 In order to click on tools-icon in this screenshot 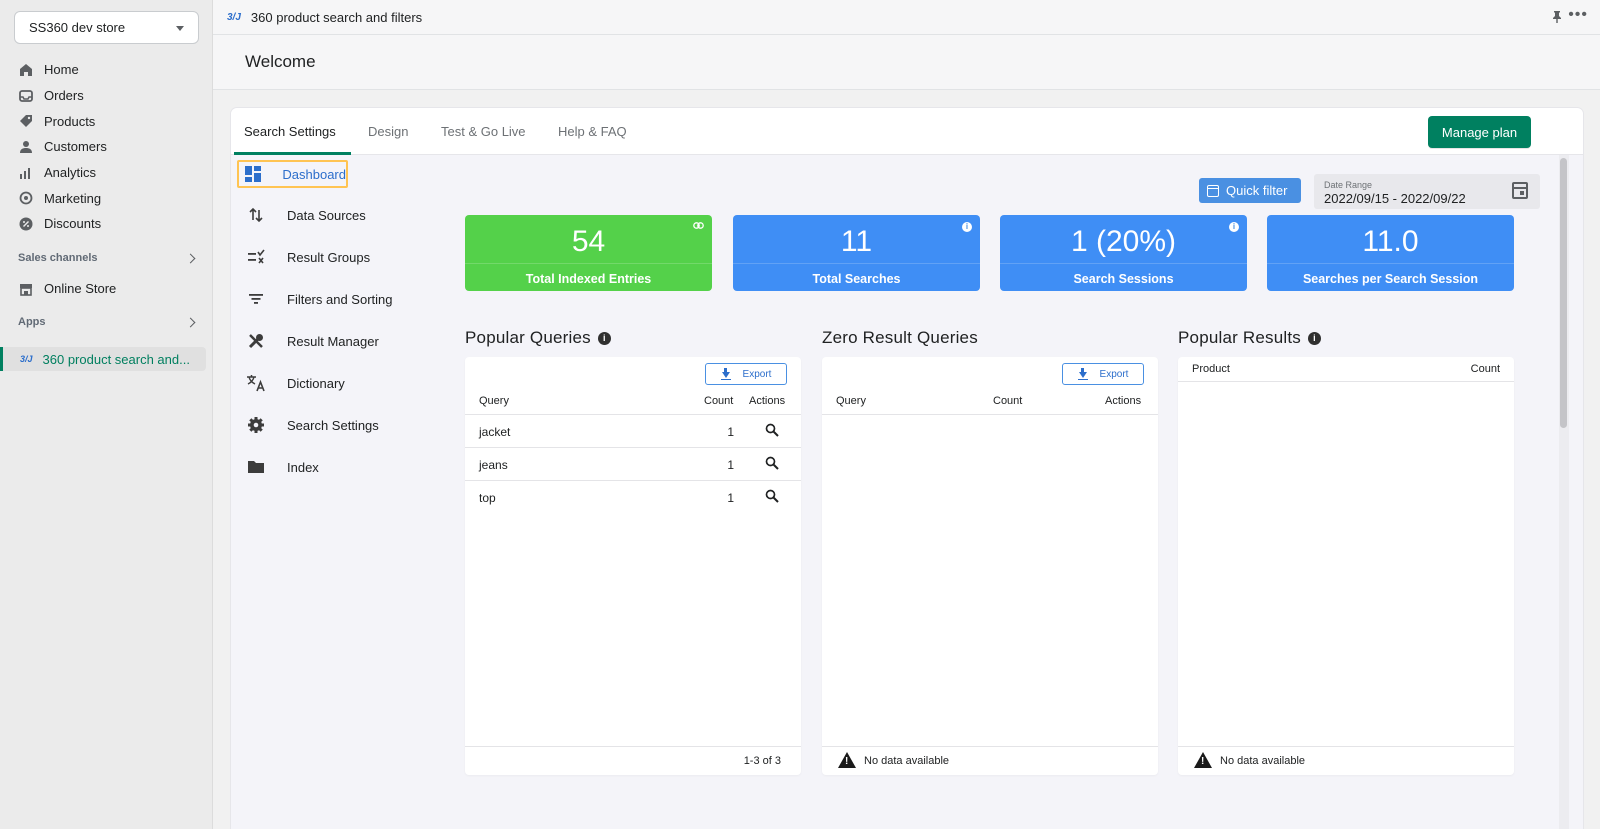, I will do `click(256, 341)`.